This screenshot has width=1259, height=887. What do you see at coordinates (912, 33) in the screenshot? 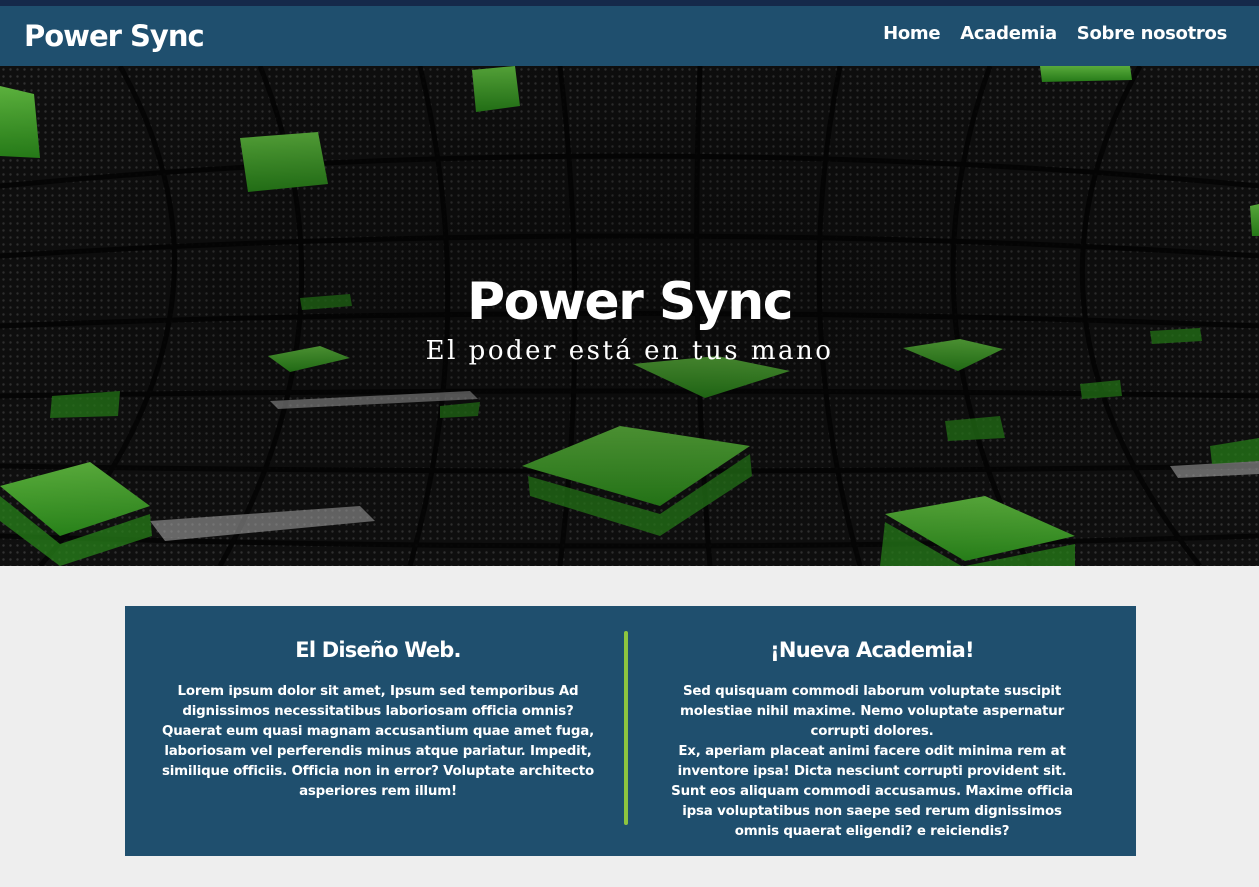
I see `nav-link-home: Home` at bounding box center [912, 33].